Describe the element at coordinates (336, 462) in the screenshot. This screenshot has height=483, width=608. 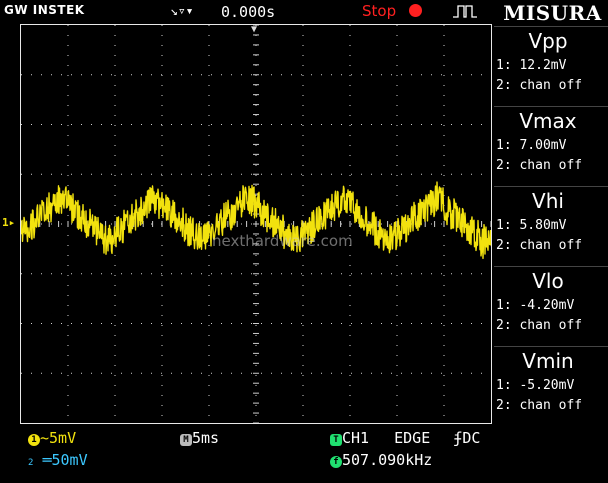
I see `frequency-badge-icon: f` at that location.